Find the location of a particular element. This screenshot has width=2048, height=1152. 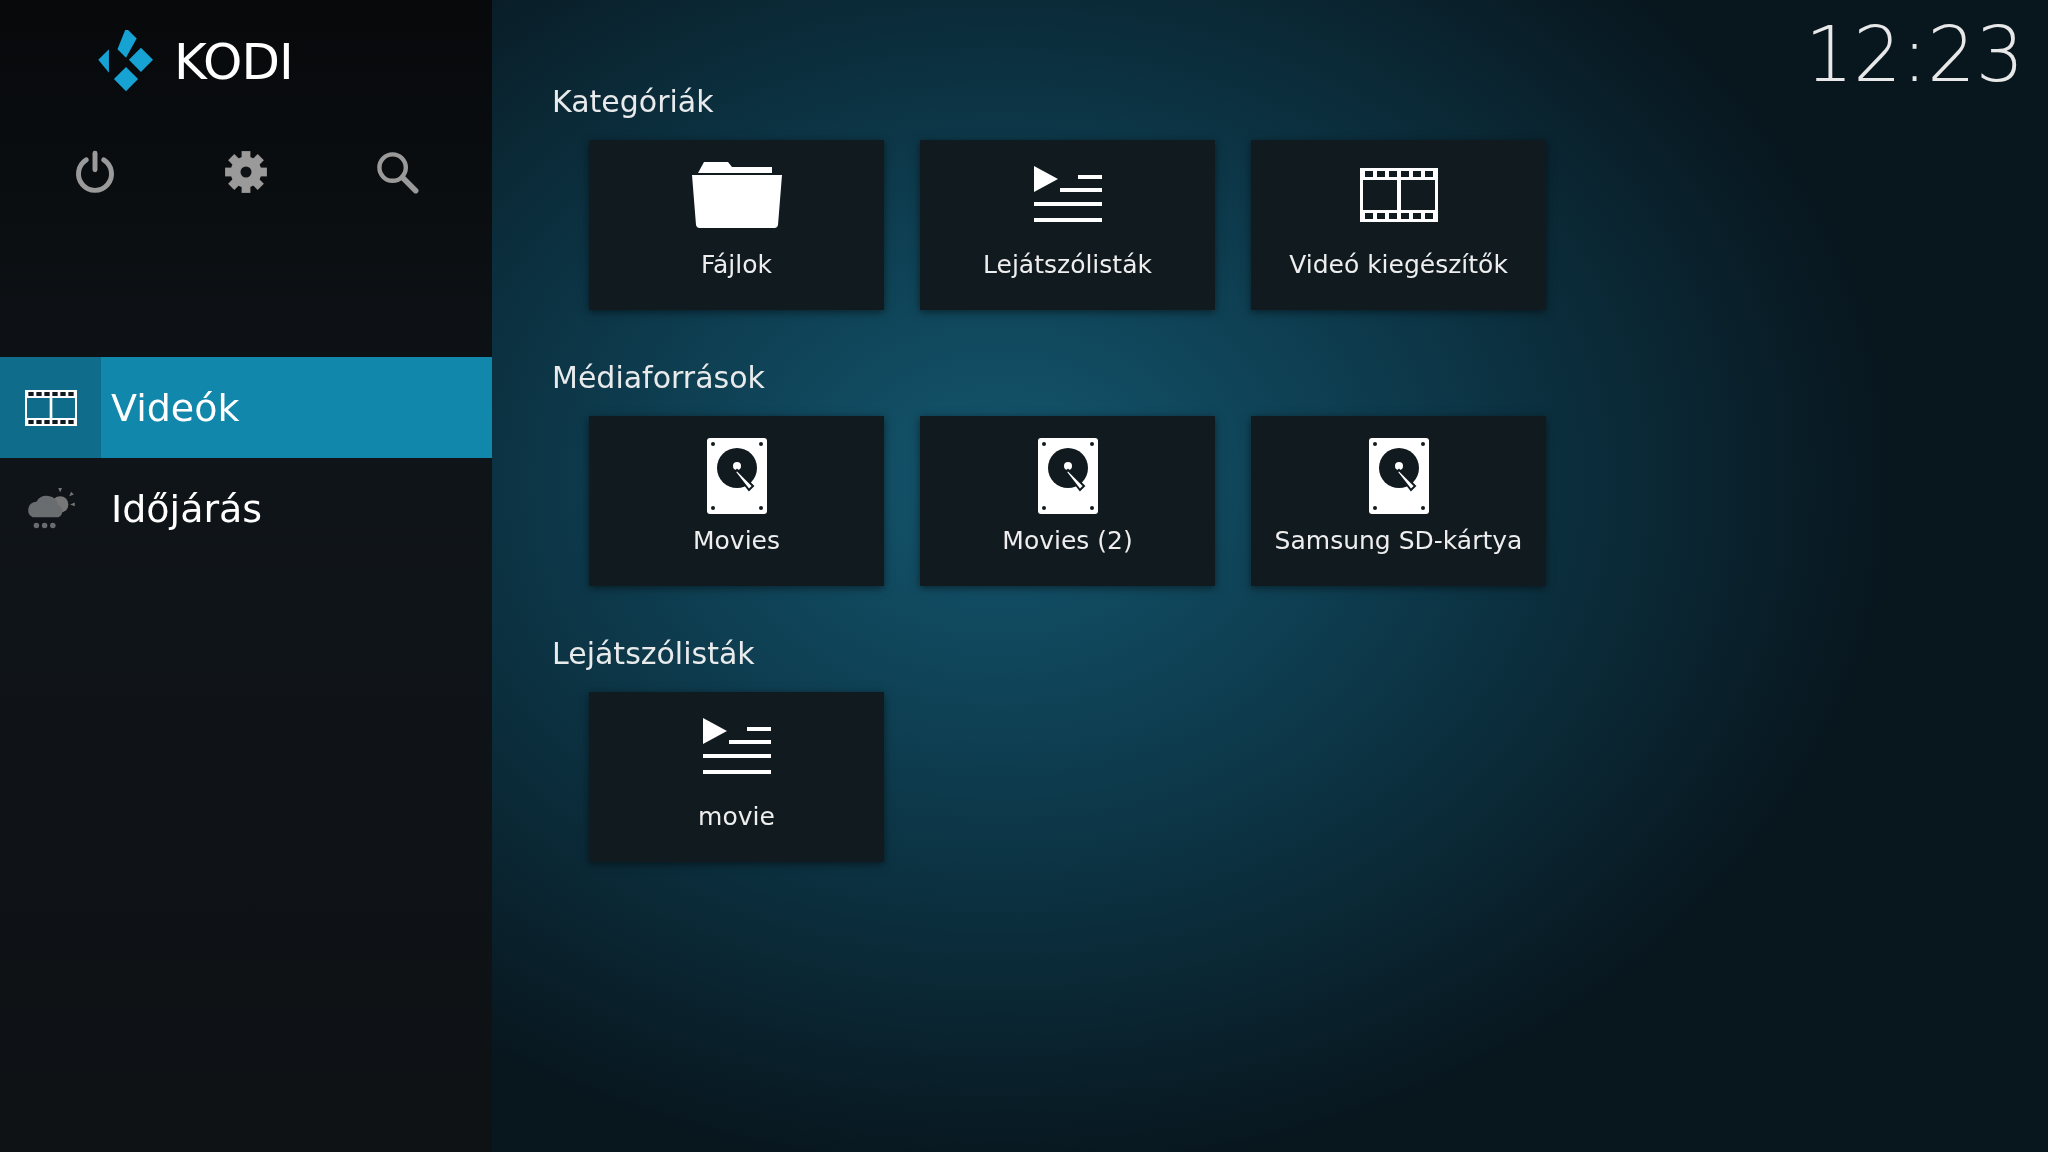

section-heading: Lejátszólisták is located at coordinates (654, 654).